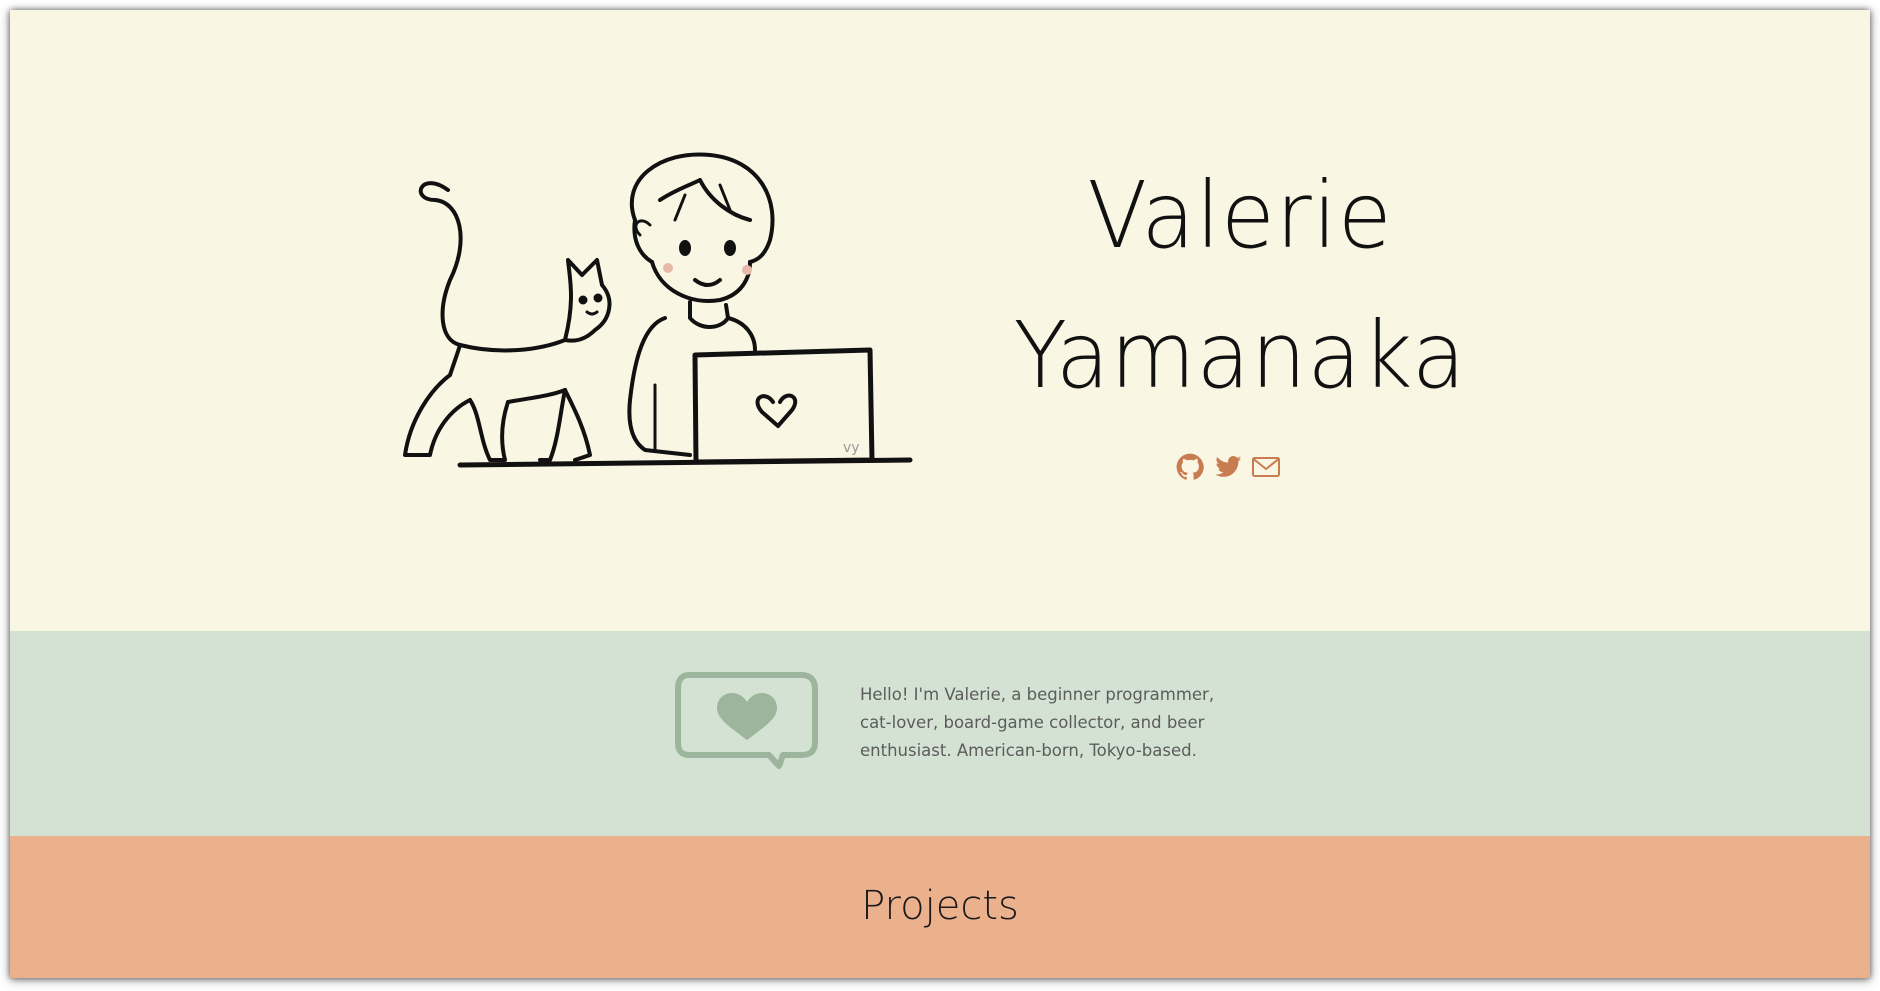 The image size is (1880, 991). Describe the element at coordinates (746, 720) in the screenshot. I see `heart-speech-bubble-icon` at that location.